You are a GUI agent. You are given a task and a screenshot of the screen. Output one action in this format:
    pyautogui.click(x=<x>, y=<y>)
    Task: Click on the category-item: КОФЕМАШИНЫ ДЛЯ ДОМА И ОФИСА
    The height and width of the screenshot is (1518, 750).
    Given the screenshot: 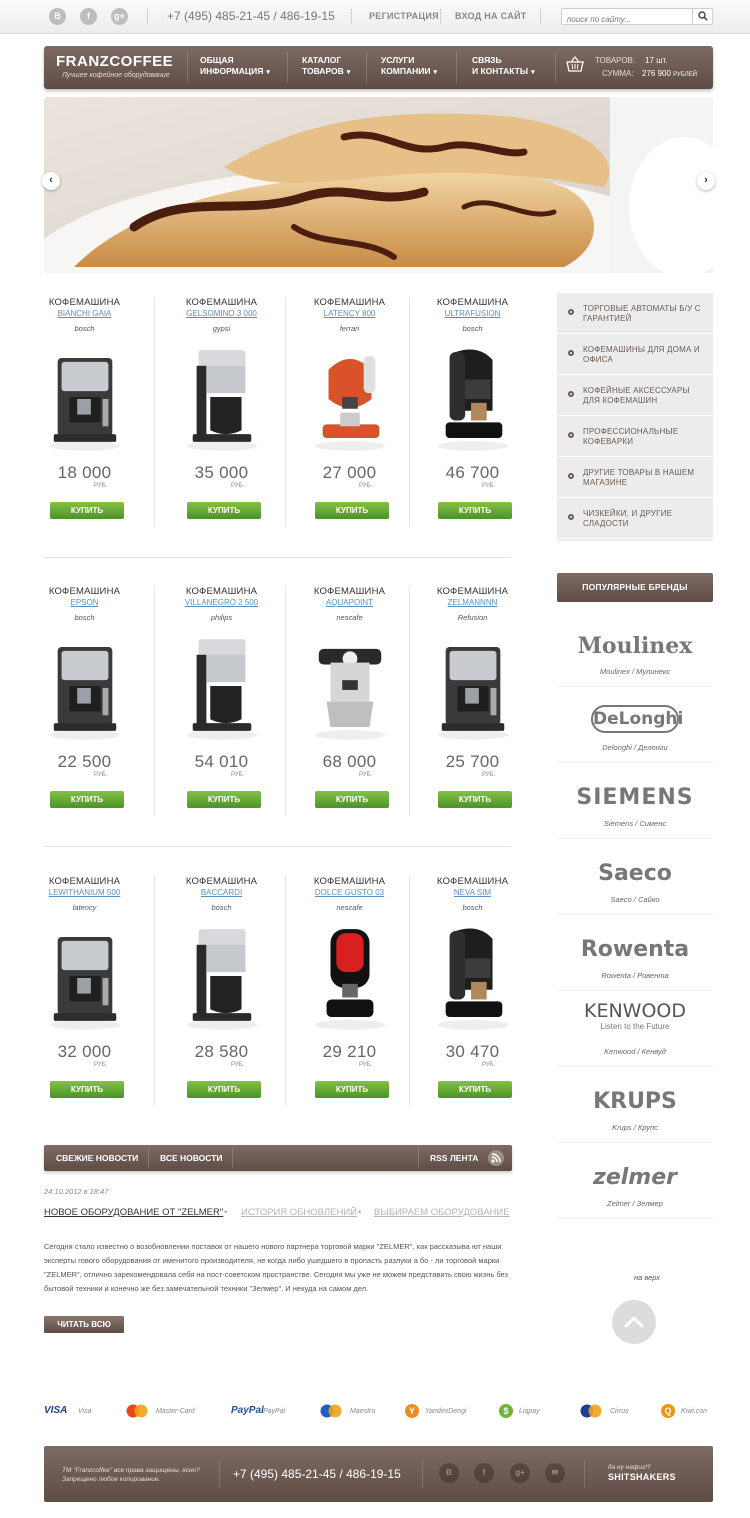 What is the action you would take?
    pyautogui.click(x=635, y=354)
    